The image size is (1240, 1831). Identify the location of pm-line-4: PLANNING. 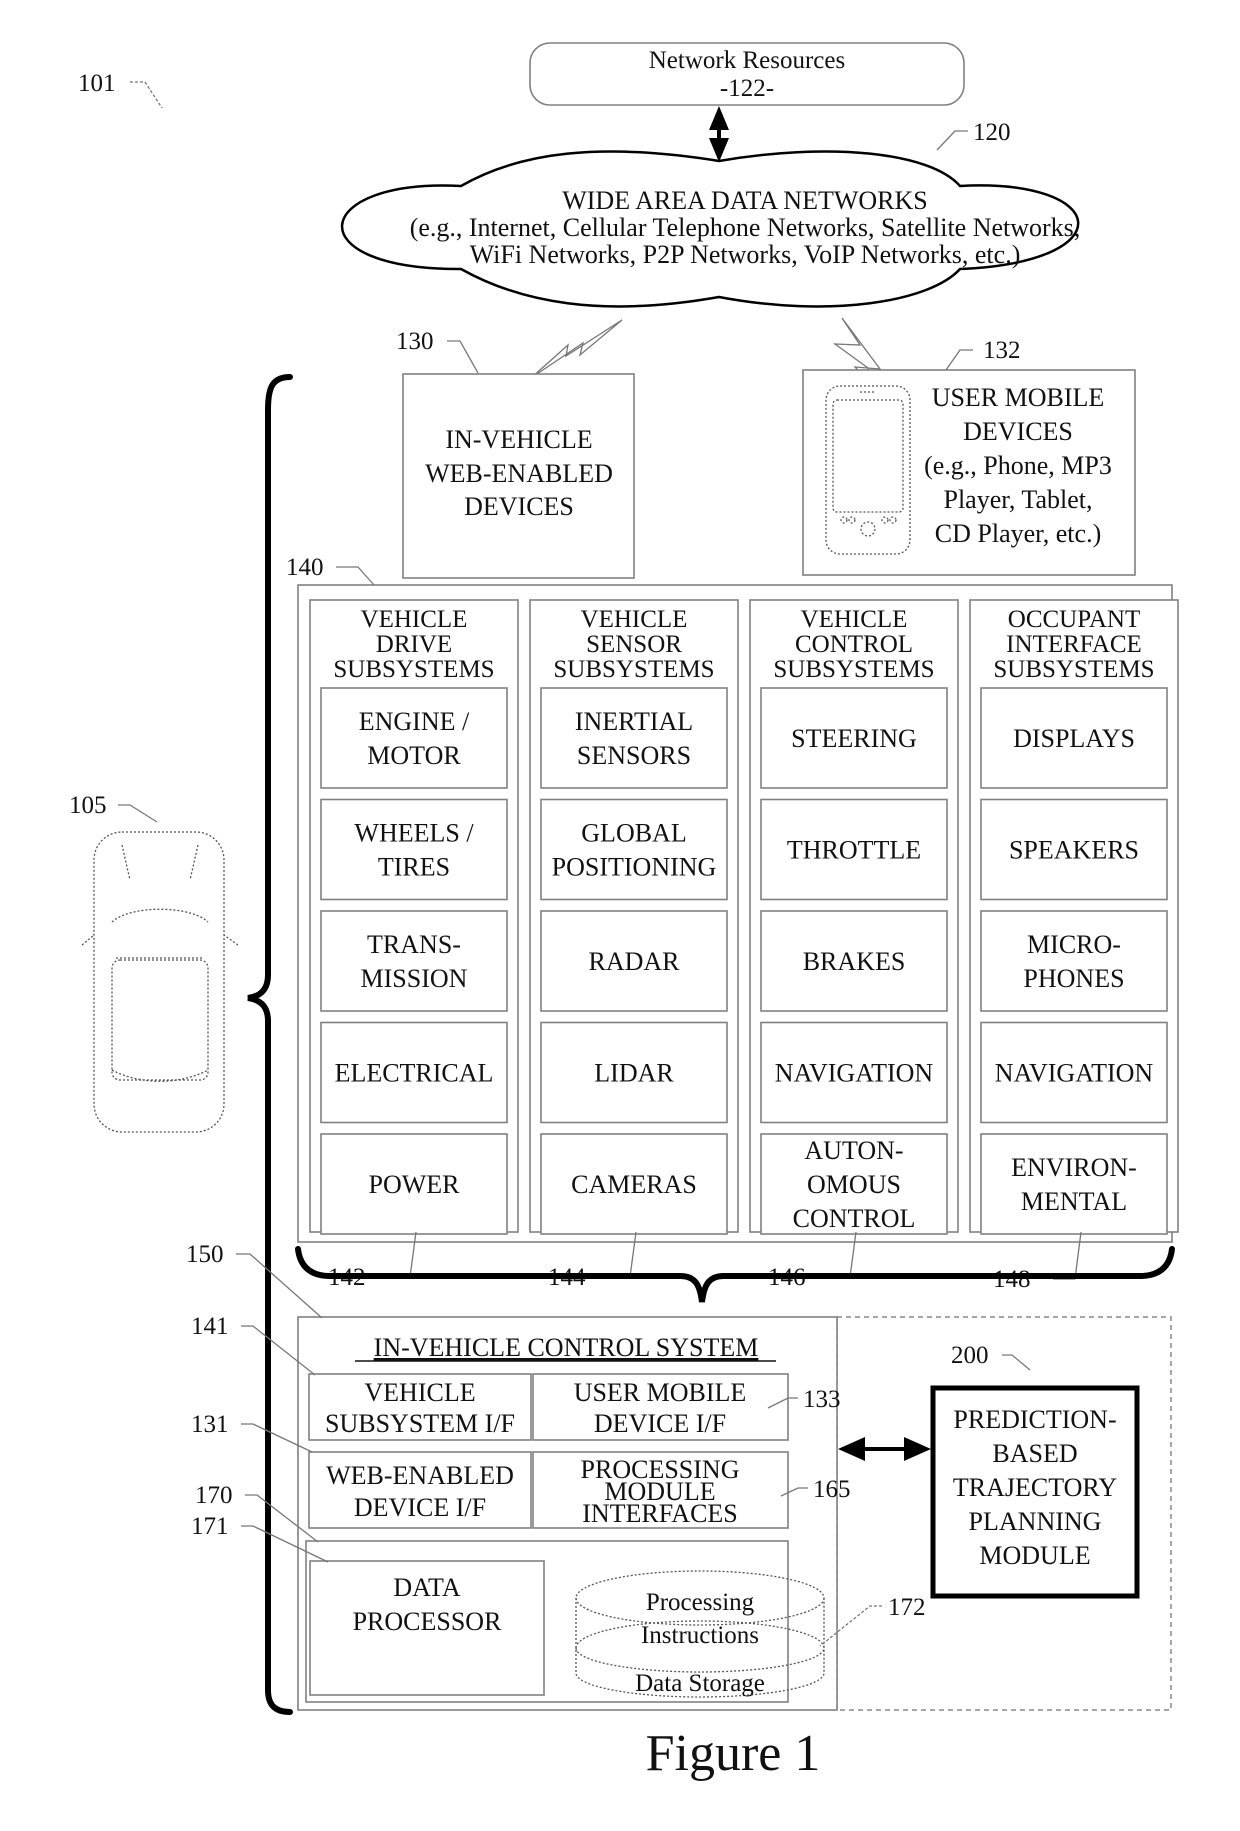
(1035, 1521).